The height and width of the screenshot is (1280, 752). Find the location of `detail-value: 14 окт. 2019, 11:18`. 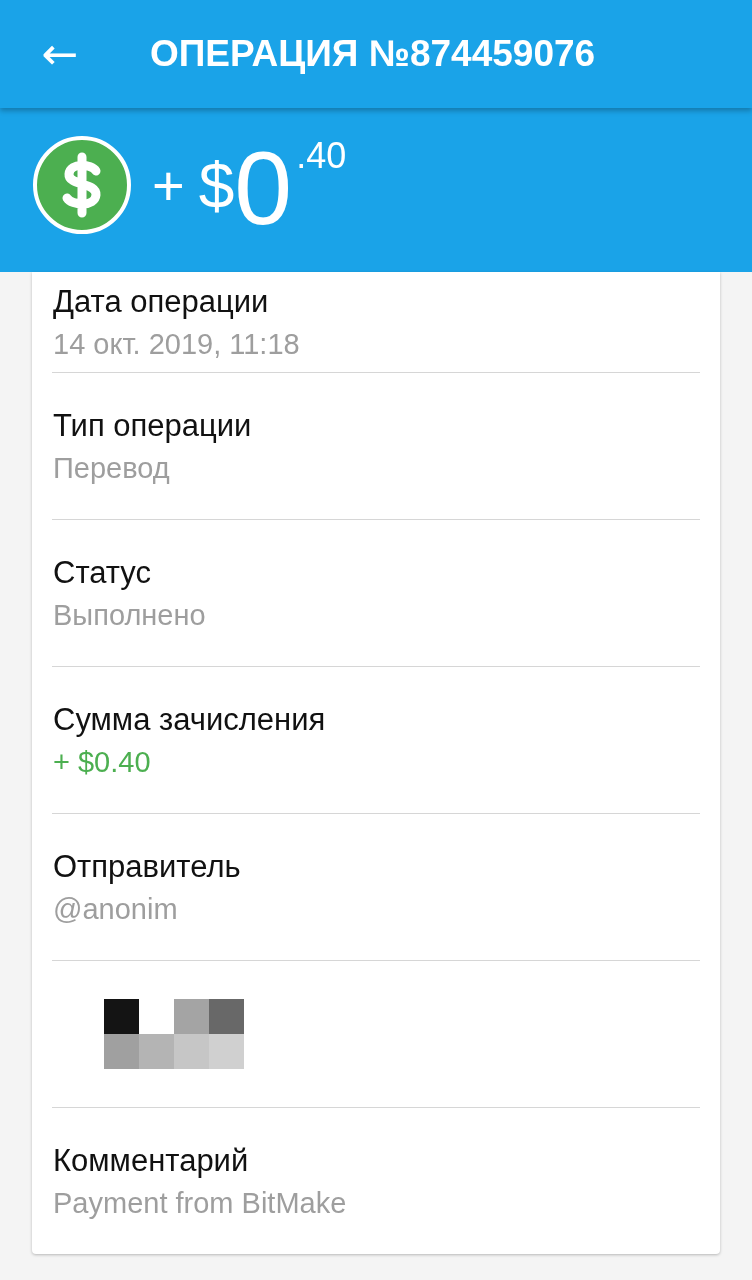

detail-value: 14 окт. 2019, 11:18 is located at coordinates (177, 344).